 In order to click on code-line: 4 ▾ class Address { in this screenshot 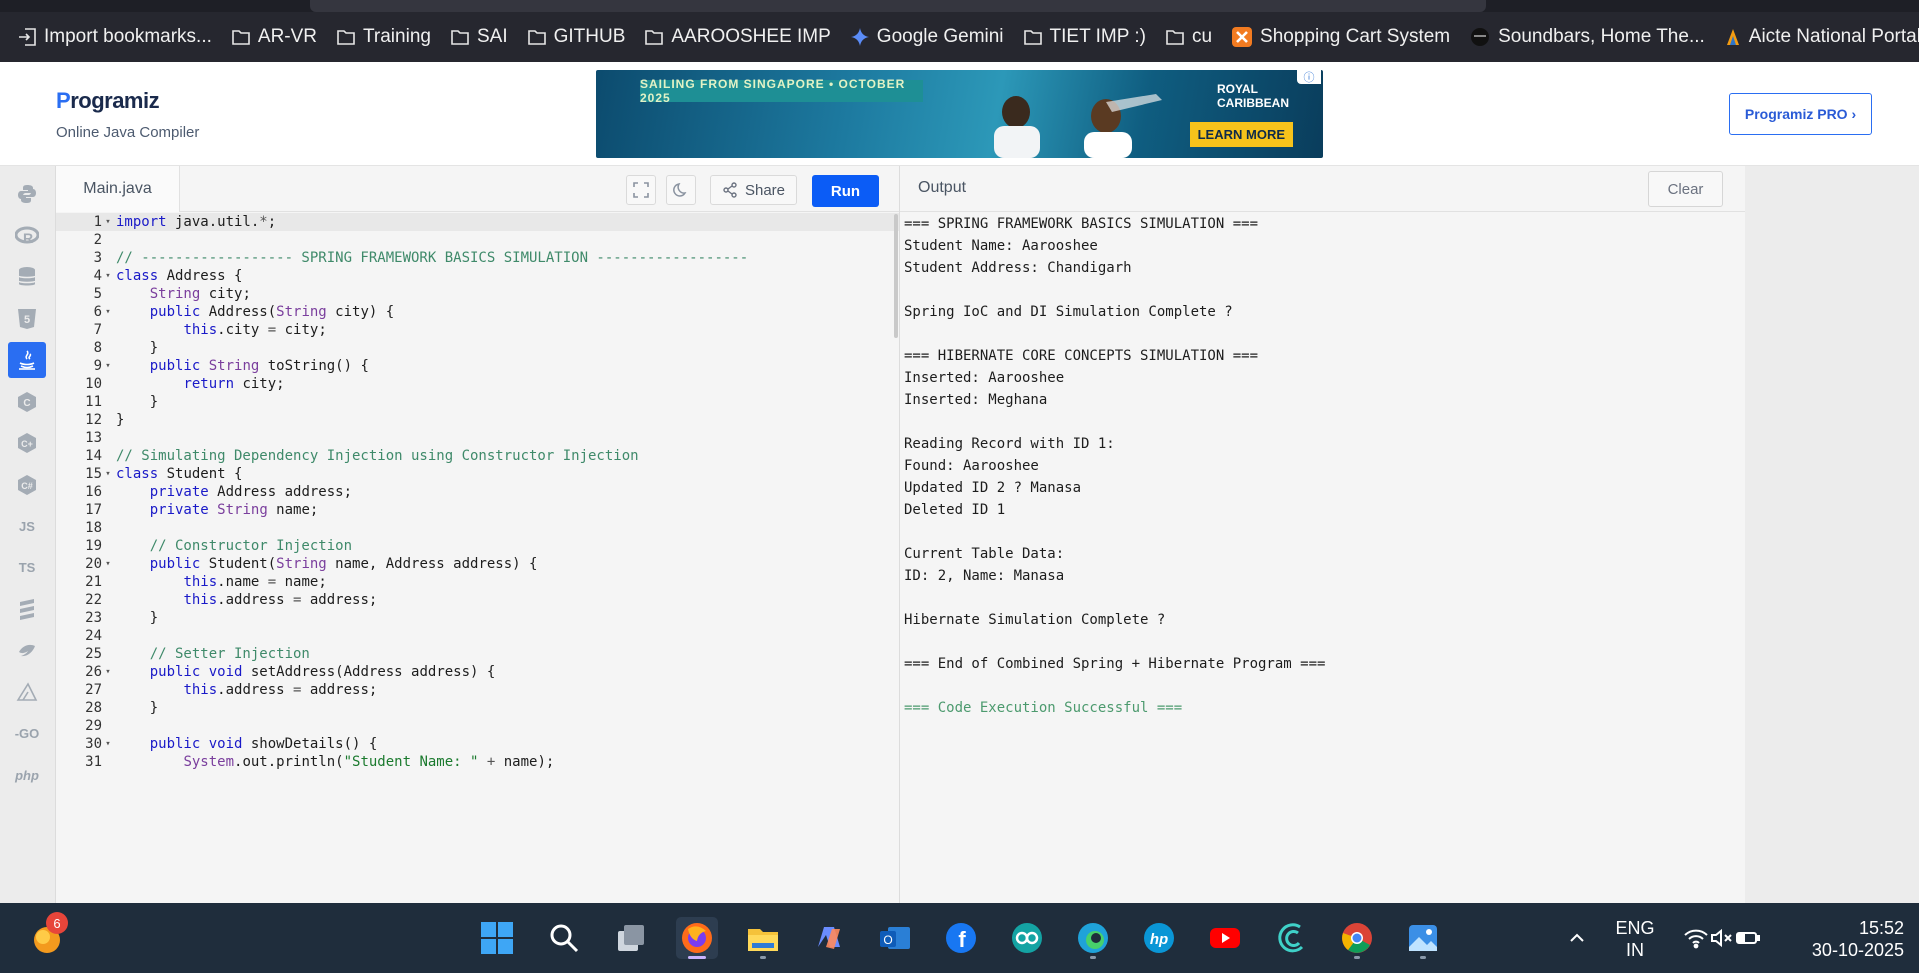, I will do `click(477, 276)`.